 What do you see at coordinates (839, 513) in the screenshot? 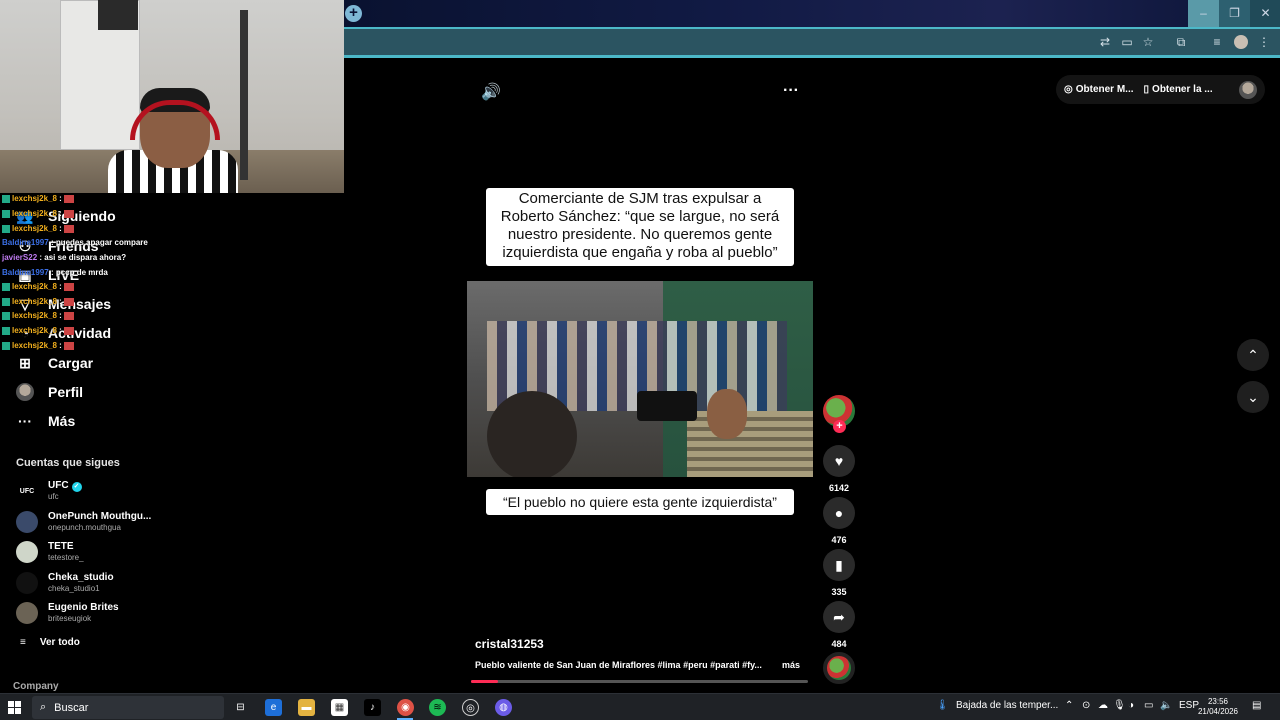
I see `comment-icon: ●` at bounding box center [839, 513].